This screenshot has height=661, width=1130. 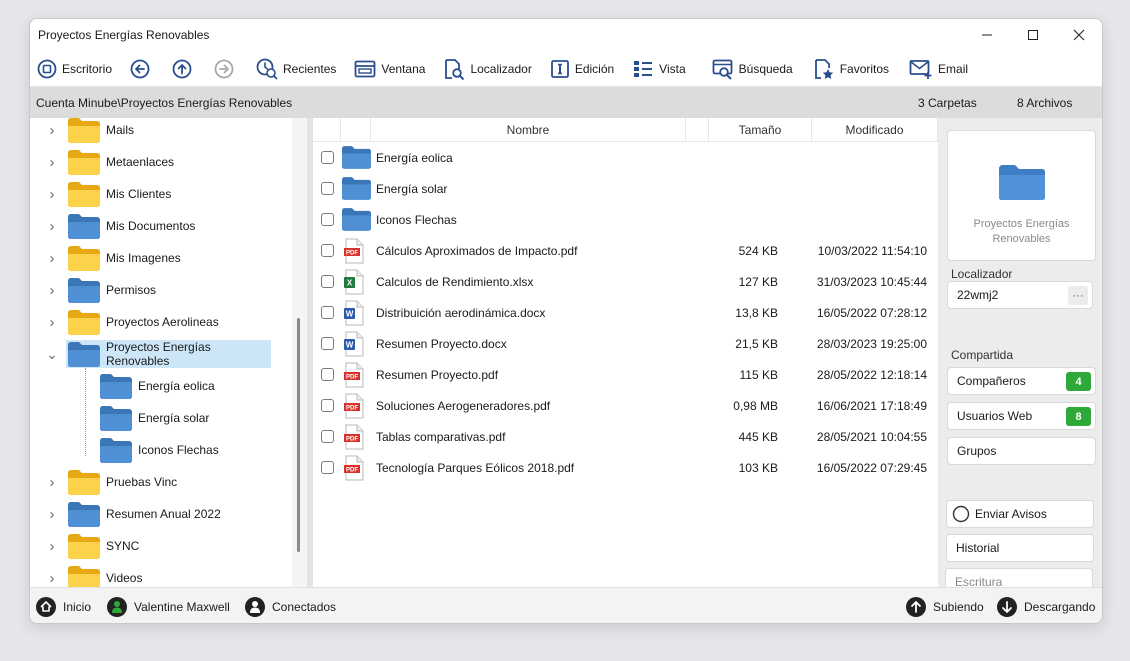 What do you see at coordinates (143, 514) in the screenshot?
I see `tree-item: Resumen Anual 2022` at bounding box center [143, 514].